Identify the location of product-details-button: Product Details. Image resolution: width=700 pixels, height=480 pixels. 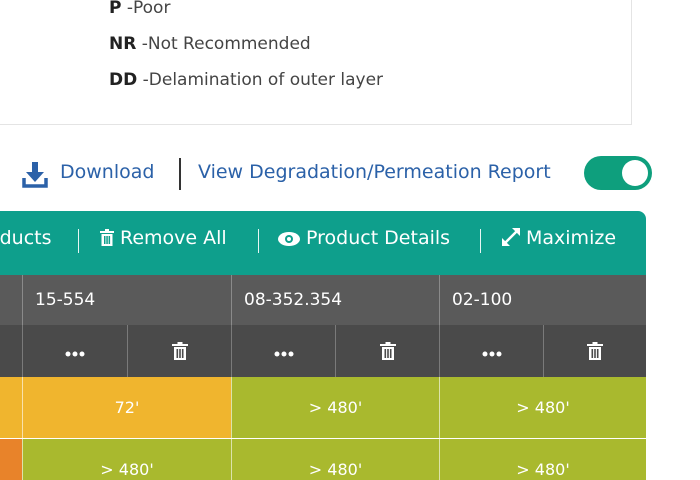
(364, 238).